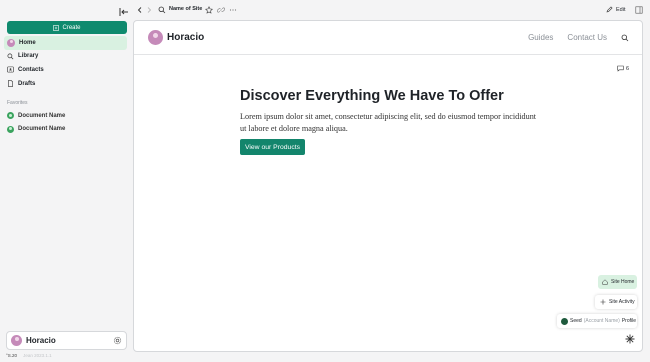 The image size is (650, 362). What do you see at coordinates (601, 321) in the screenshot?
I see `profile-account: (Account Name)` at bounding box center [601, 321].